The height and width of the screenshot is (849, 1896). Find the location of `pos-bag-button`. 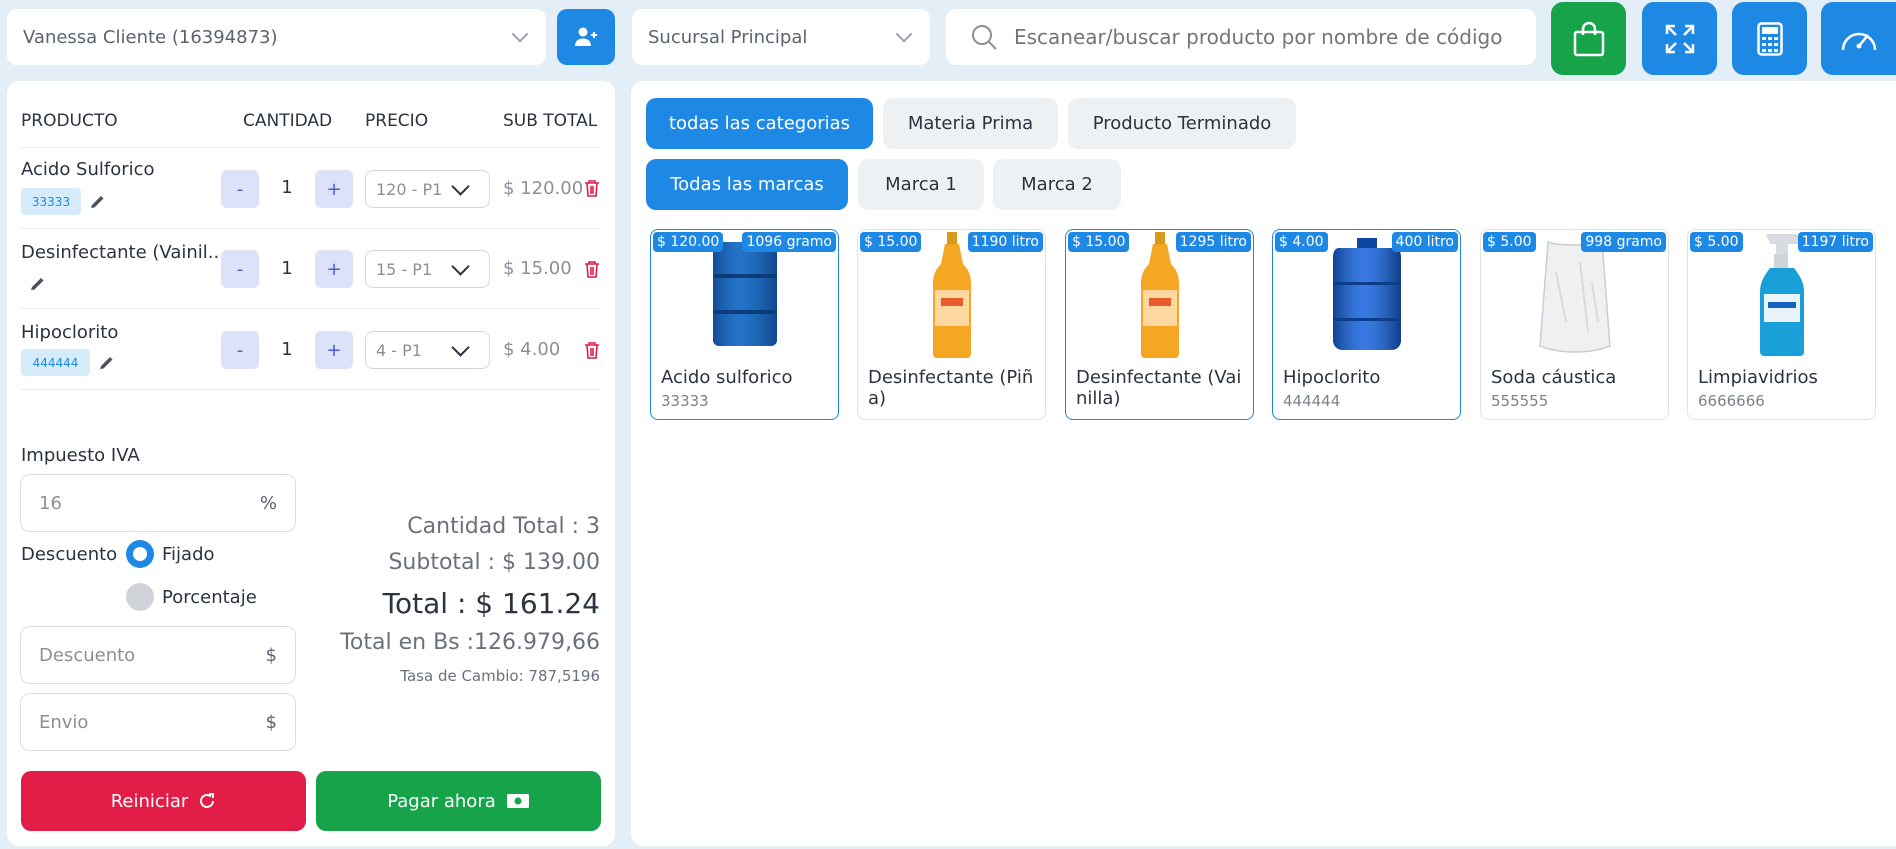

pos-bag-button is located at coordinates (1588, 38).